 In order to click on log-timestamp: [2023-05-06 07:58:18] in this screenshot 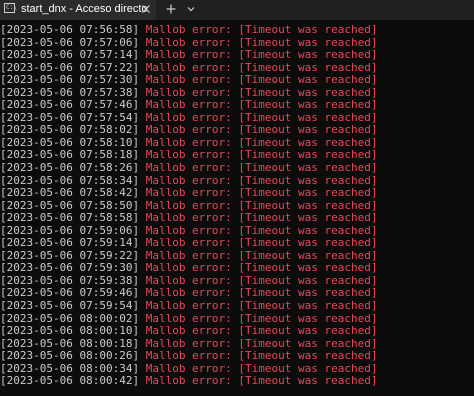, I will do `click(70, 155)`.